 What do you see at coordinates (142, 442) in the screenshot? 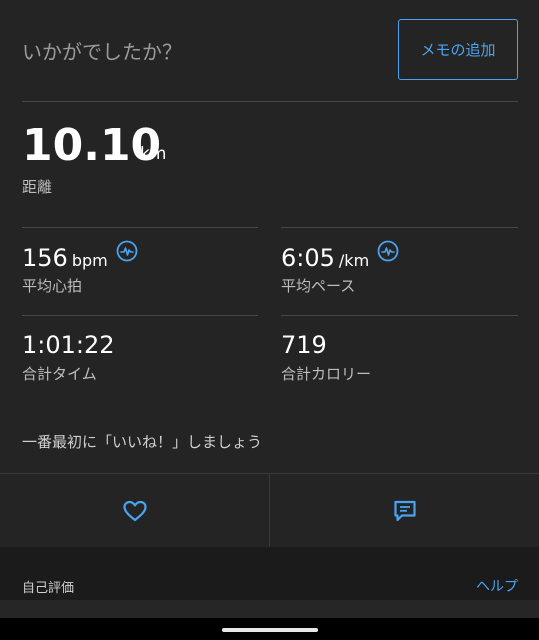
I see `like-prompt: 一番最初に「いいね！」しましょう` at bounding box center [142, 442].